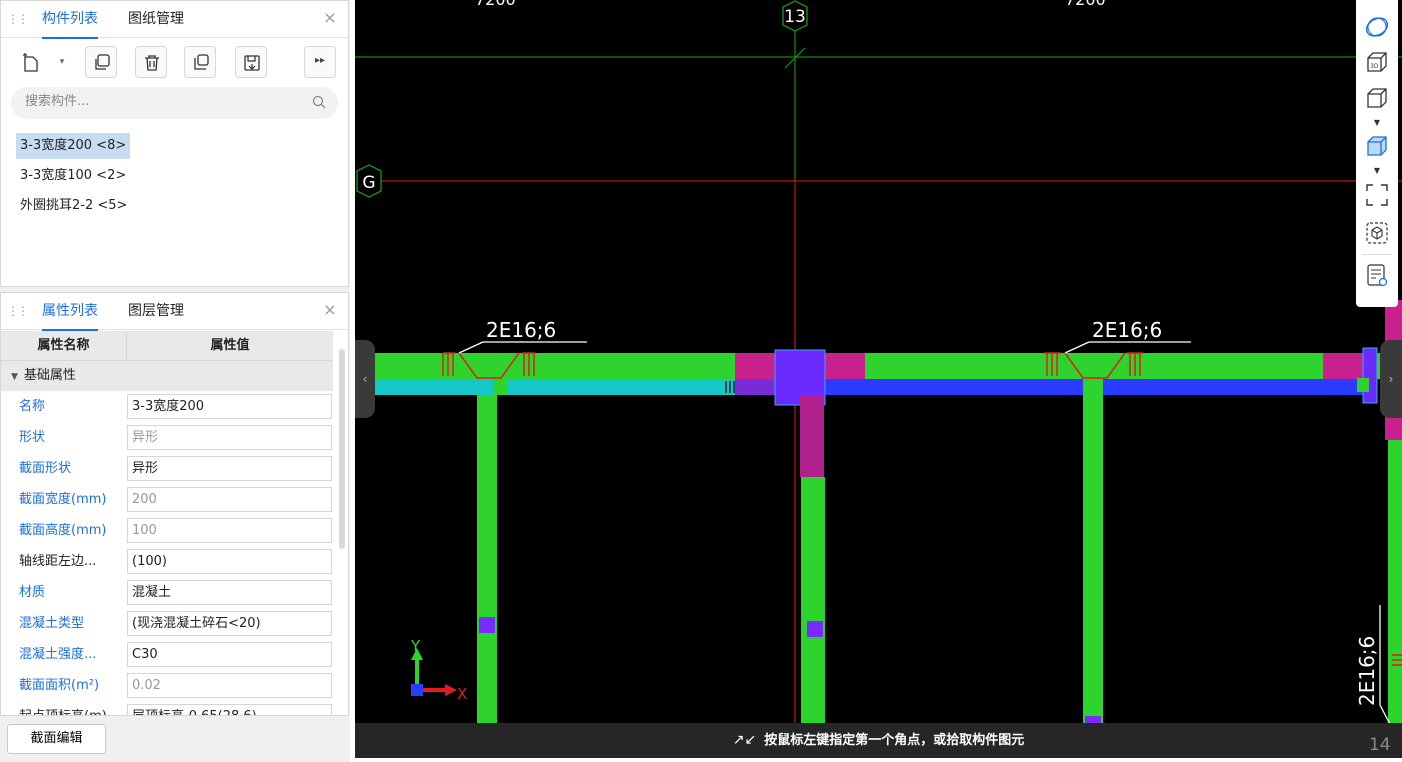  I want to click on shaded-box-icon, so click(1377, 147).